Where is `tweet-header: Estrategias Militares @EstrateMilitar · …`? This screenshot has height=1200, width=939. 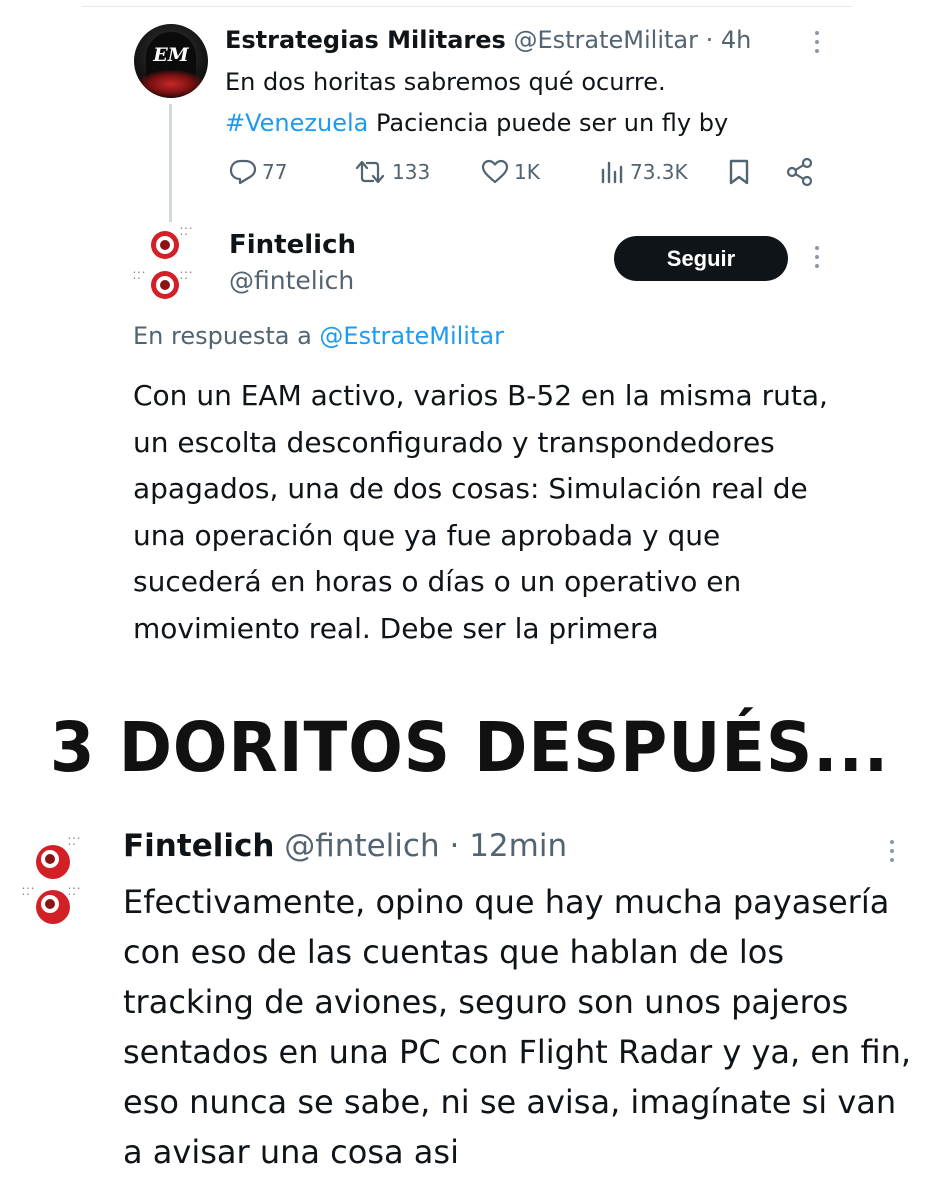
tweet-header: Estrategias Militares @EstrateMilitar · … is located at coordinates (488, 40).